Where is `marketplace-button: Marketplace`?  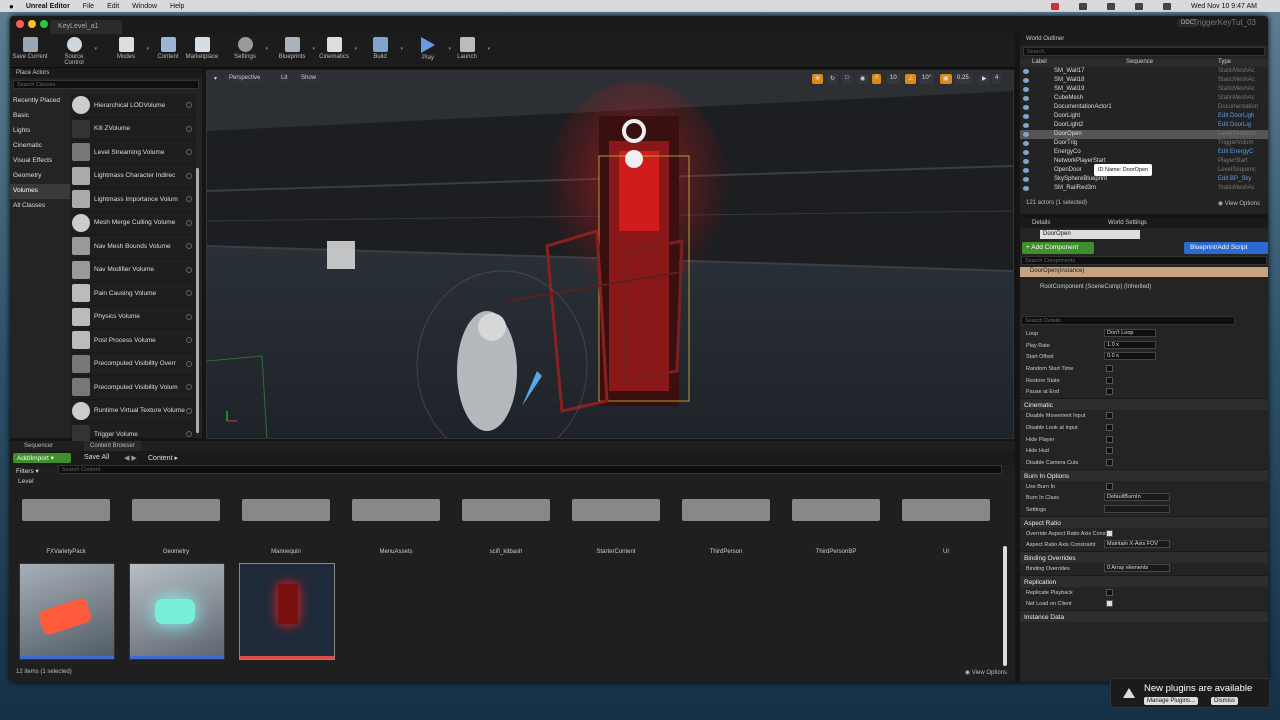 marketplace-button: Marketplace is located at coordinates (202, 51).